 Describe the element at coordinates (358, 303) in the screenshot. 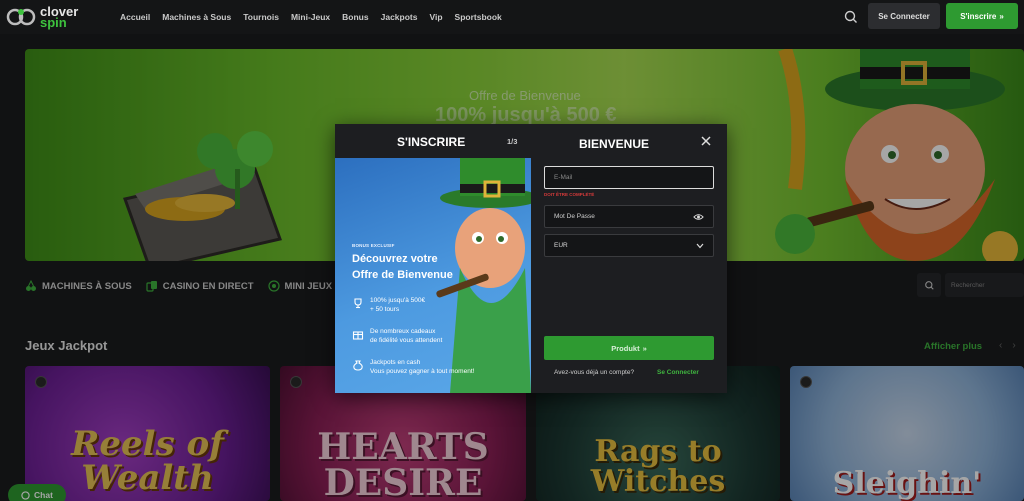

I see `trophy-icon` at that location.